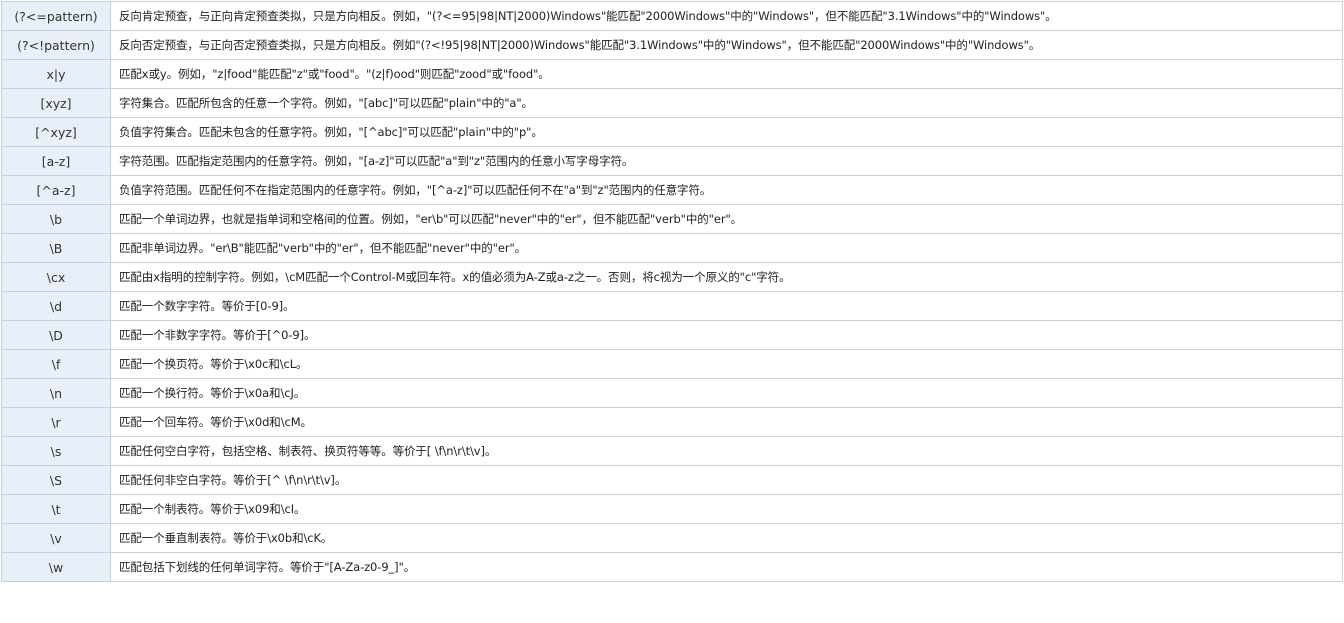 The width and height of the screenshot is (1344, 623). I want to click on syntax-cell: (?<=pattern), so click(56, 16).